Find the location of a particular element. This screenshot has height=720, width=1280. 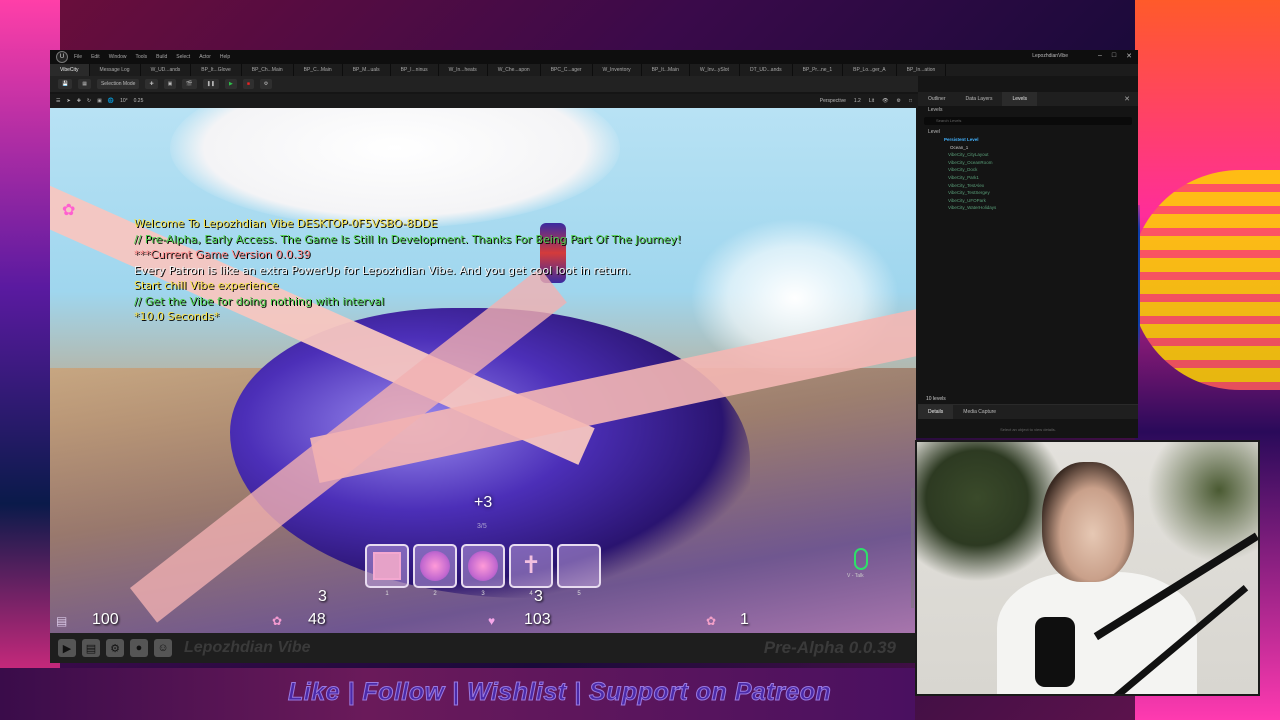

blueprint-icon: ▣ is located at coordinates (170, 84).